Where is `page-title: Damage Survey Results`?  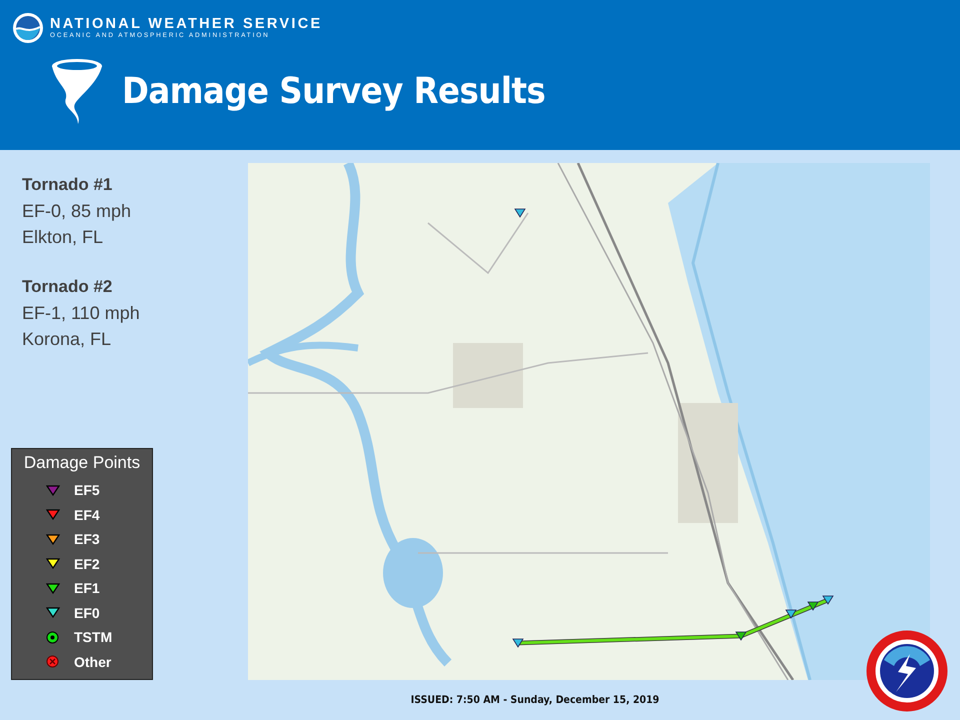
page-title: Damage Survey Results is located at coordinates (334, 91).